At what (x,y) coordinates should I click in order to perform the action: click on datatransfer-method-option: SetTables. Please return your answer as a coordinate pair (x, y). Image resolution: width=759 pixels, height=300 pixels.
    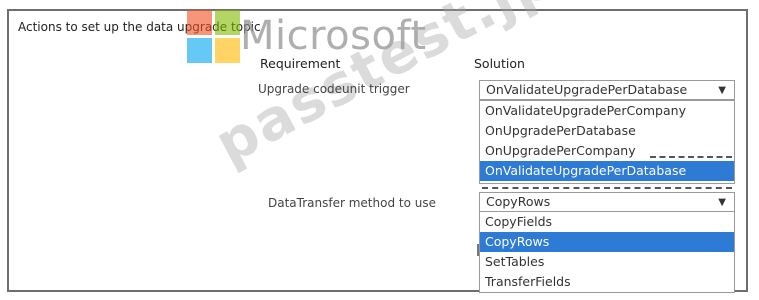
    Looking at the image, I should click on (607, 262).